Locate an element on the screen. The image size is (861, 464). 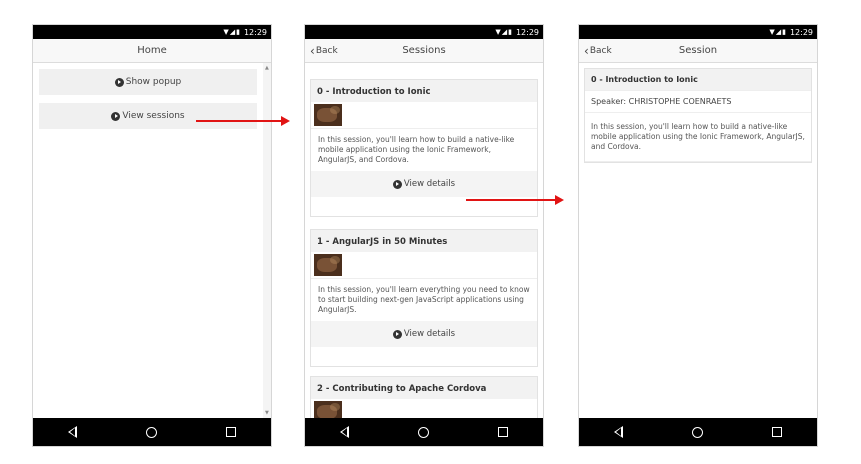
page-title: Home is located at coordinates (152, 50).